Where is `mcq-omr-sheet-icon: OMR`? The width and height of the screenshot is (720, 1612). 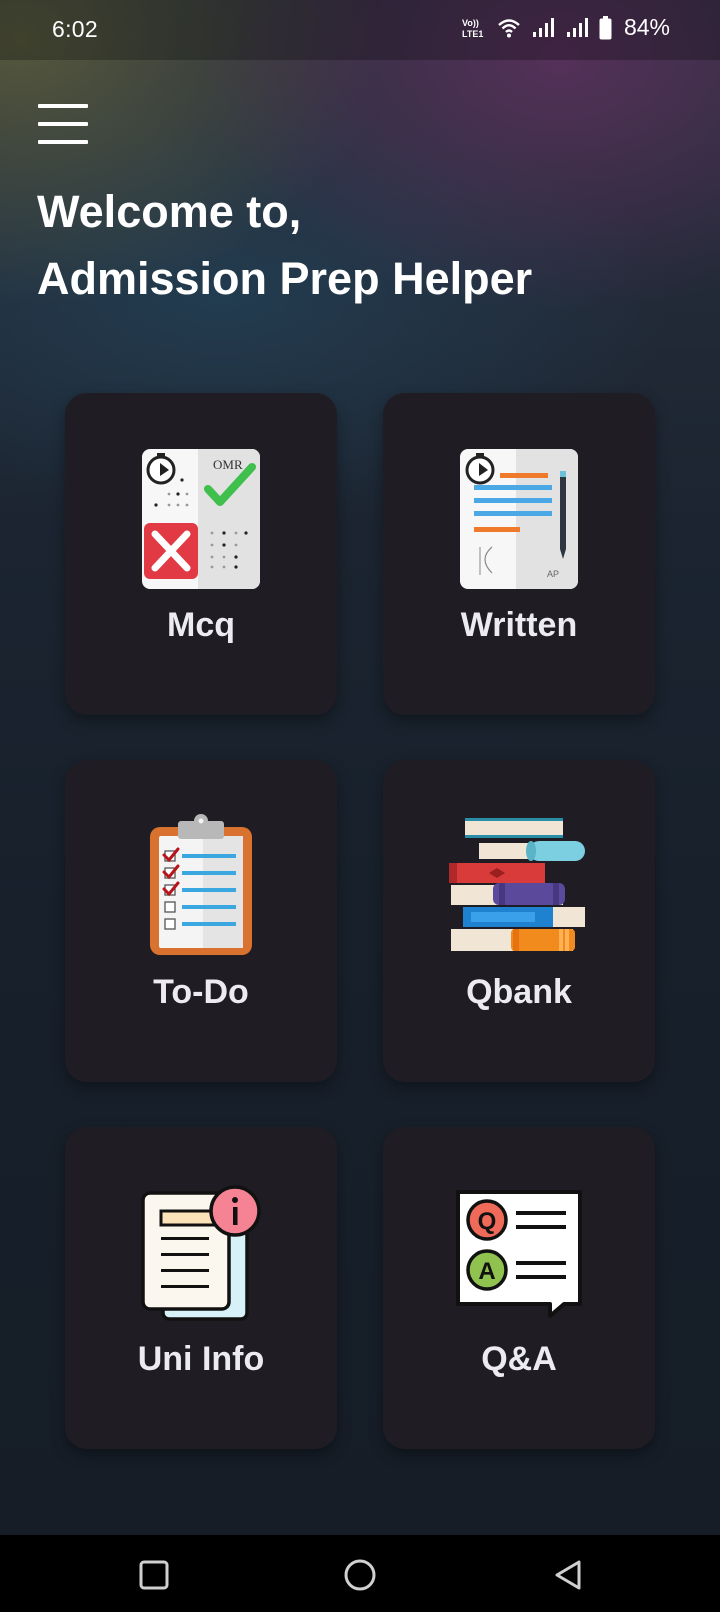
mcq-omr-sheet-icon: OMR is located at coordinates (201, 519).